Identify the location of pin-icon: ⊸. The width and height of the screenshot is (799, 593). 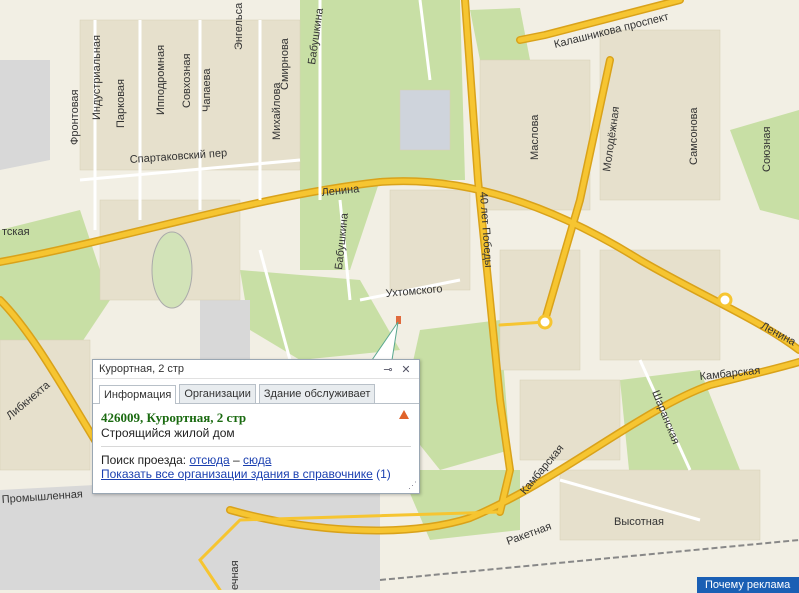
(388, 369).